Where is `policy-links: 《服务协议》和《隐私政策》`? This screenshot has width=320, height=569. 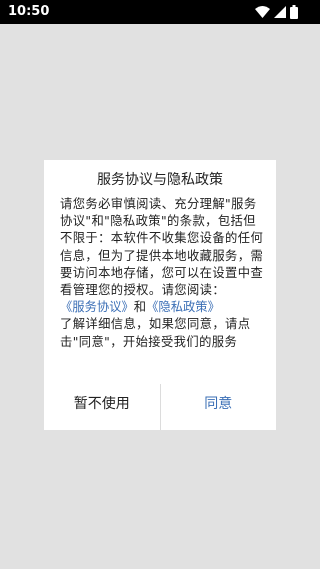 policy-links: 《服务协议》和《隐私政策》 is located at coordinates (162, 307).